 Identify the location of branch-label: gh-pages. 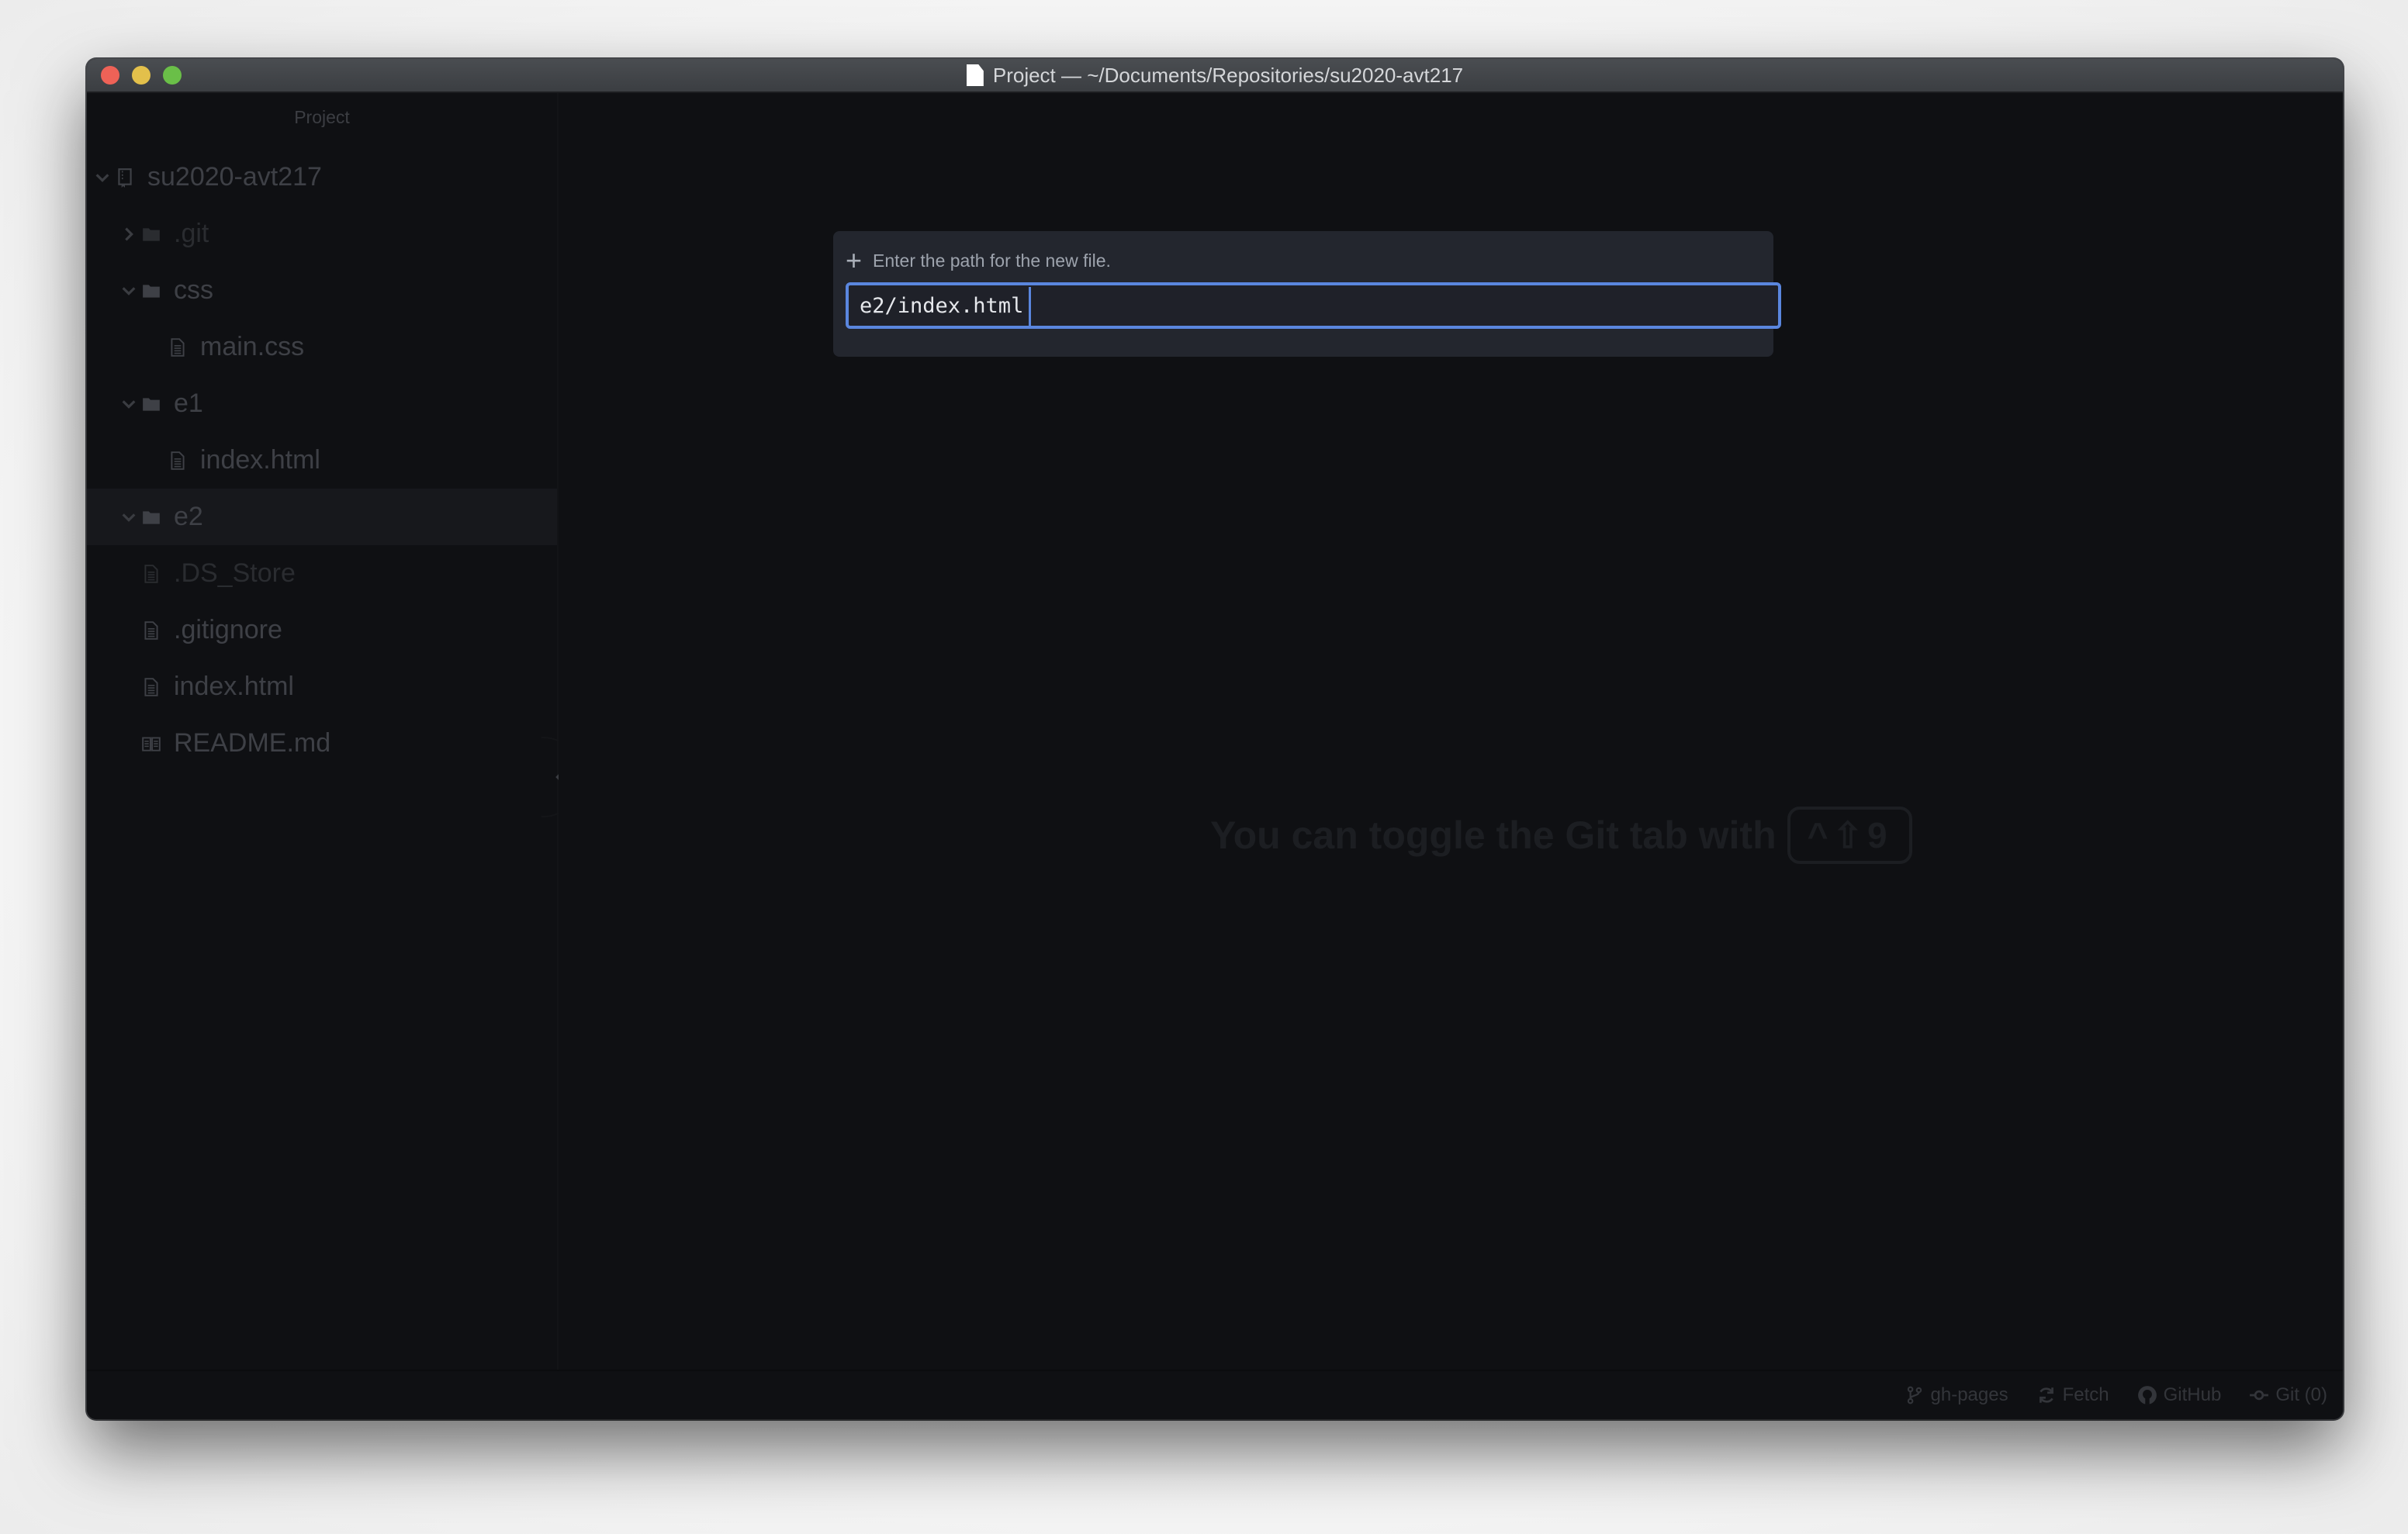
(1969, 1394).